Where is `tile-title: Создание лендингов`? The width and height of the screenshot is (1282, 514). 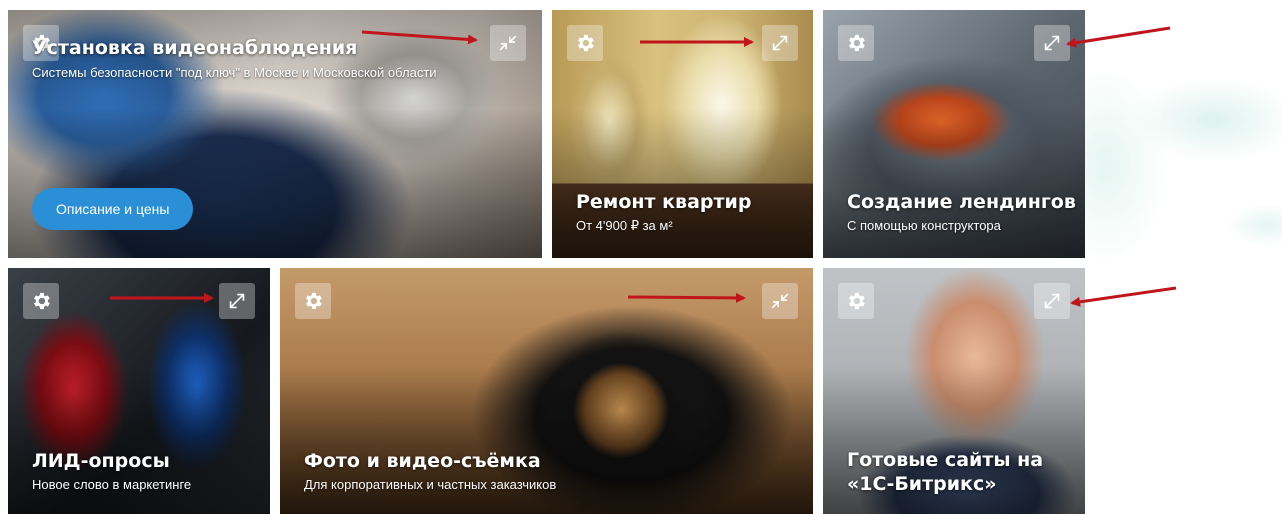 tile-title: Создание лендингов is located at coordinates (961, 202).